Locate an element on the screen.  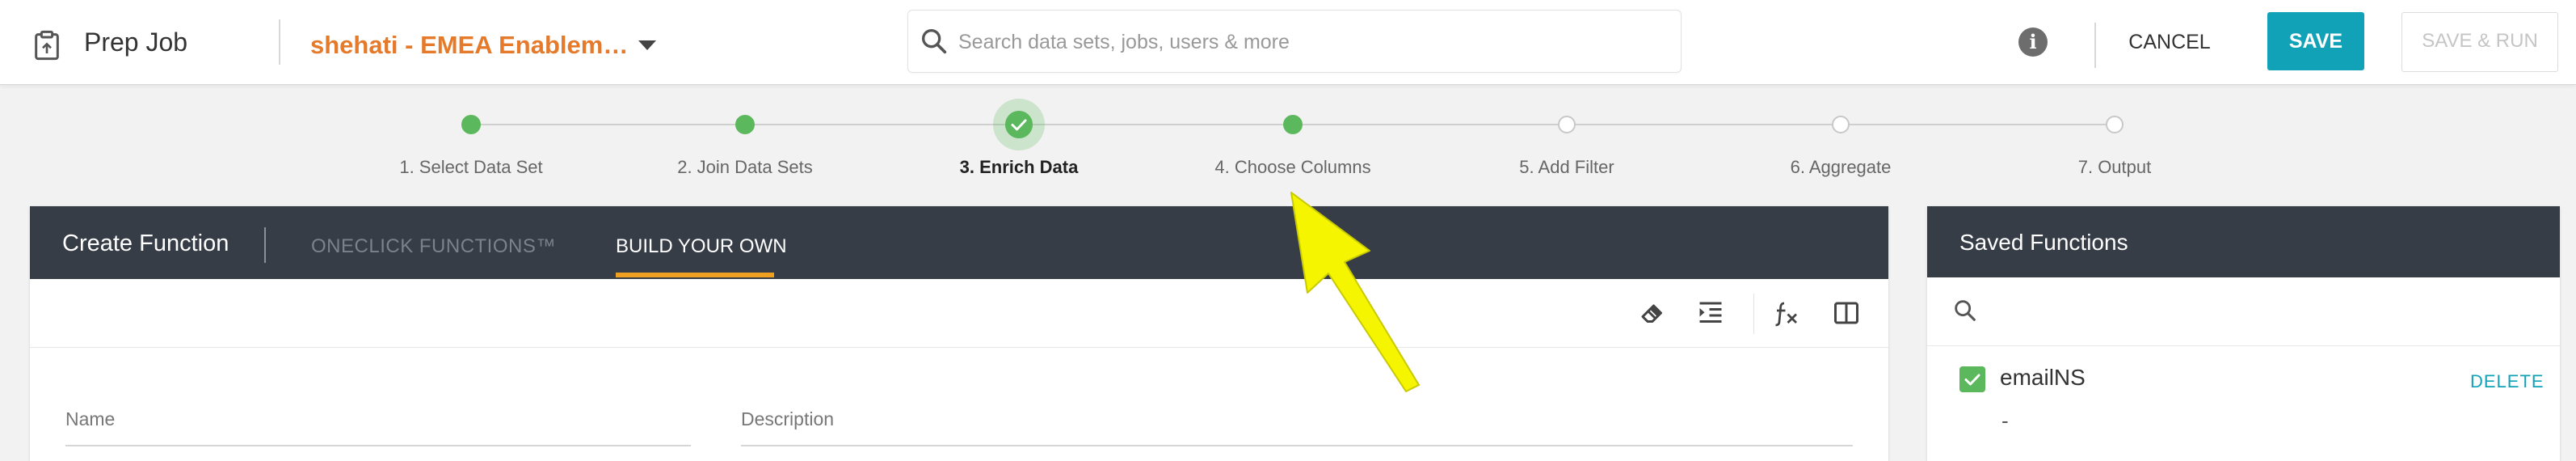
step-add-filter: 5. Add Filter is located at coordinates (1567, 133).